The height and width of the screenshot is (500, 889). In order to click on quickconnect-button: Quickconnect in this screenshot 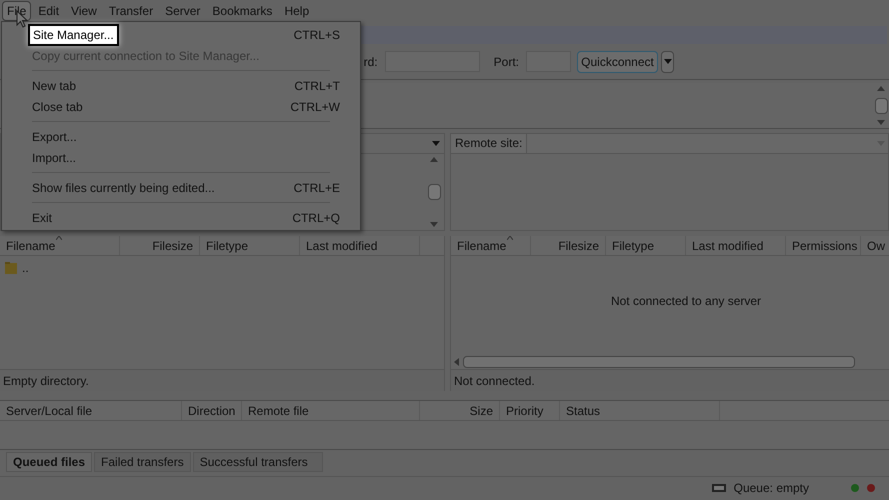, I will do `click(617, 61)`.